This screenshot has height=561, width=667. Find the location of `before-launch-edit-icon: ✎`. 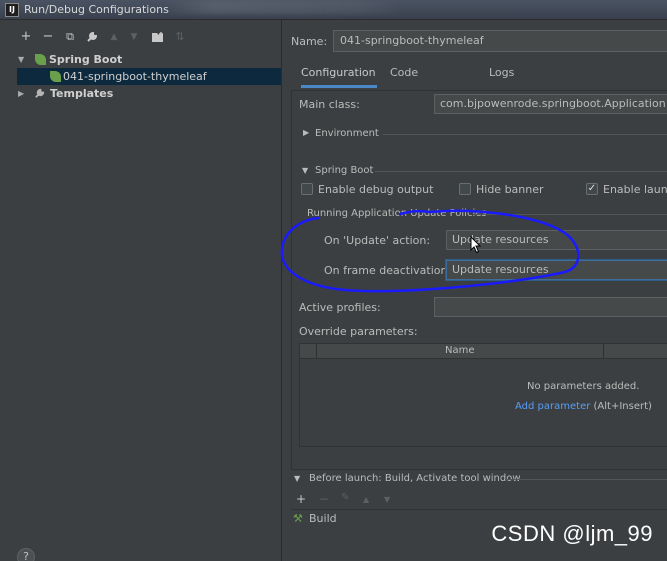

before-launch-edit-icon: ✎ is located at coordinates (345, 497).